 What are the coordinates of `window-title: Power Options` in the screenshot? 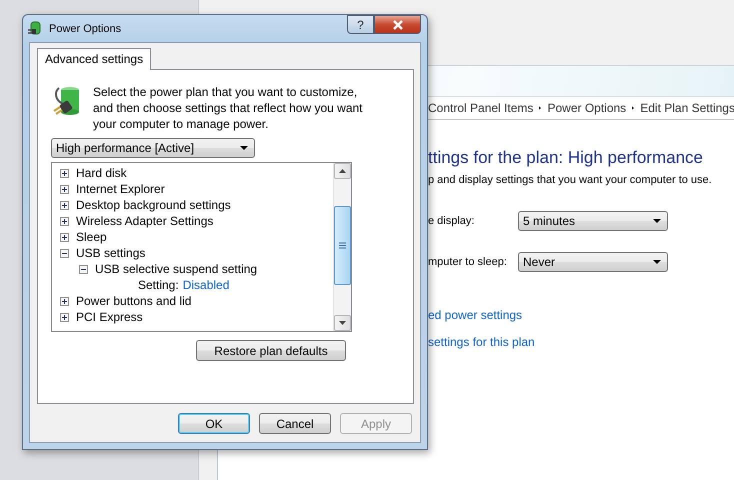 It's located at (85, 28).